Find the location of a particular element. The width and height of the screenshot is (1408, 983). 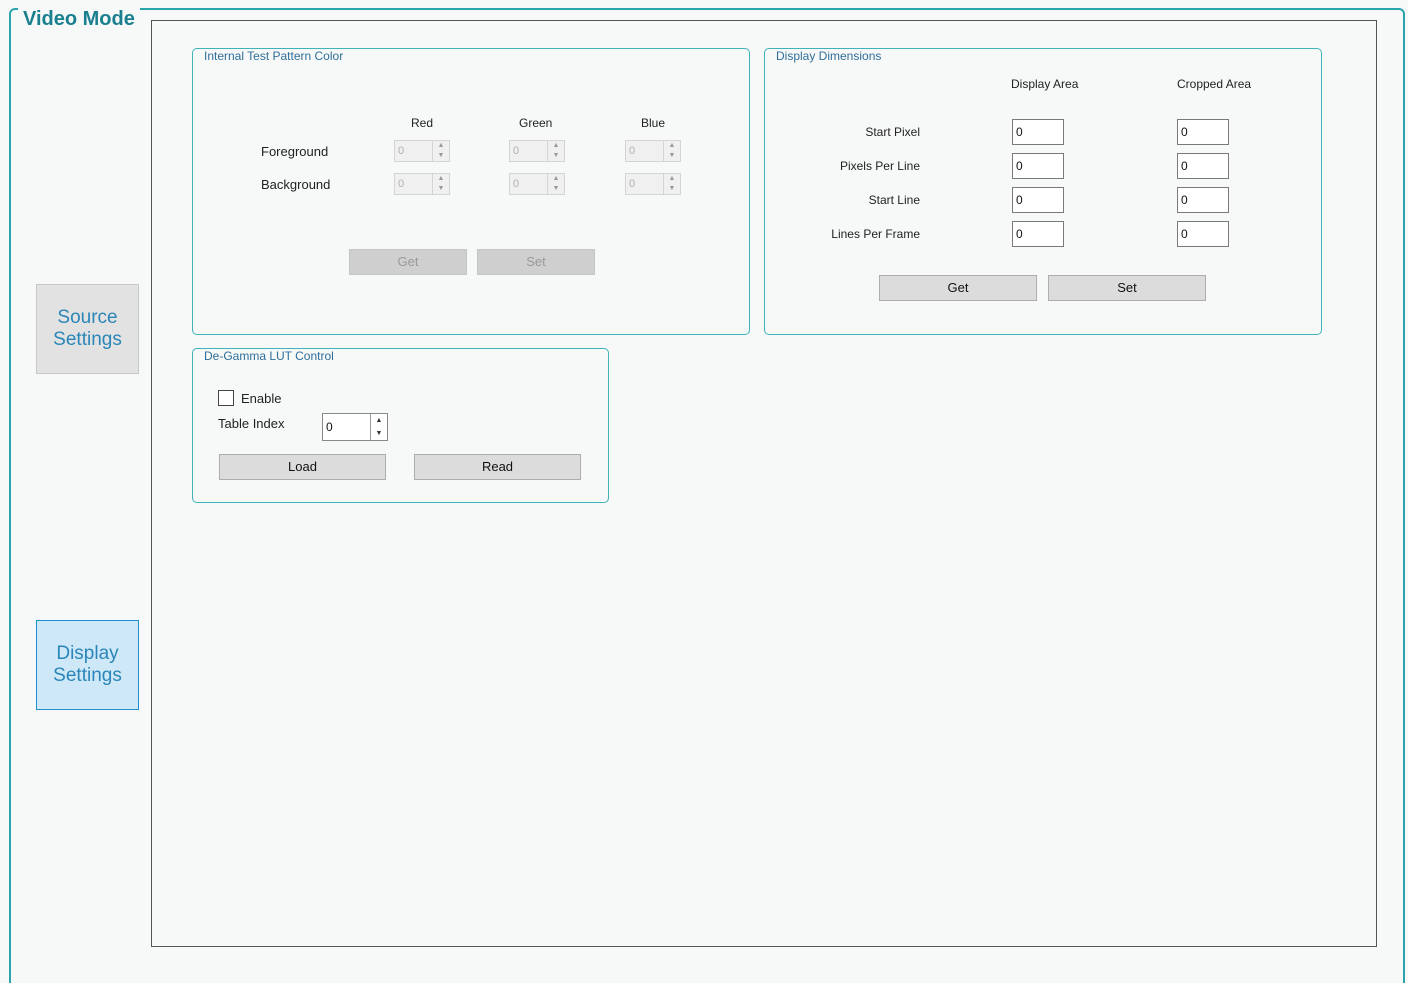

foreground-blue-spinner: 0 ▲ ▼ is located at coordinates (653, 151).